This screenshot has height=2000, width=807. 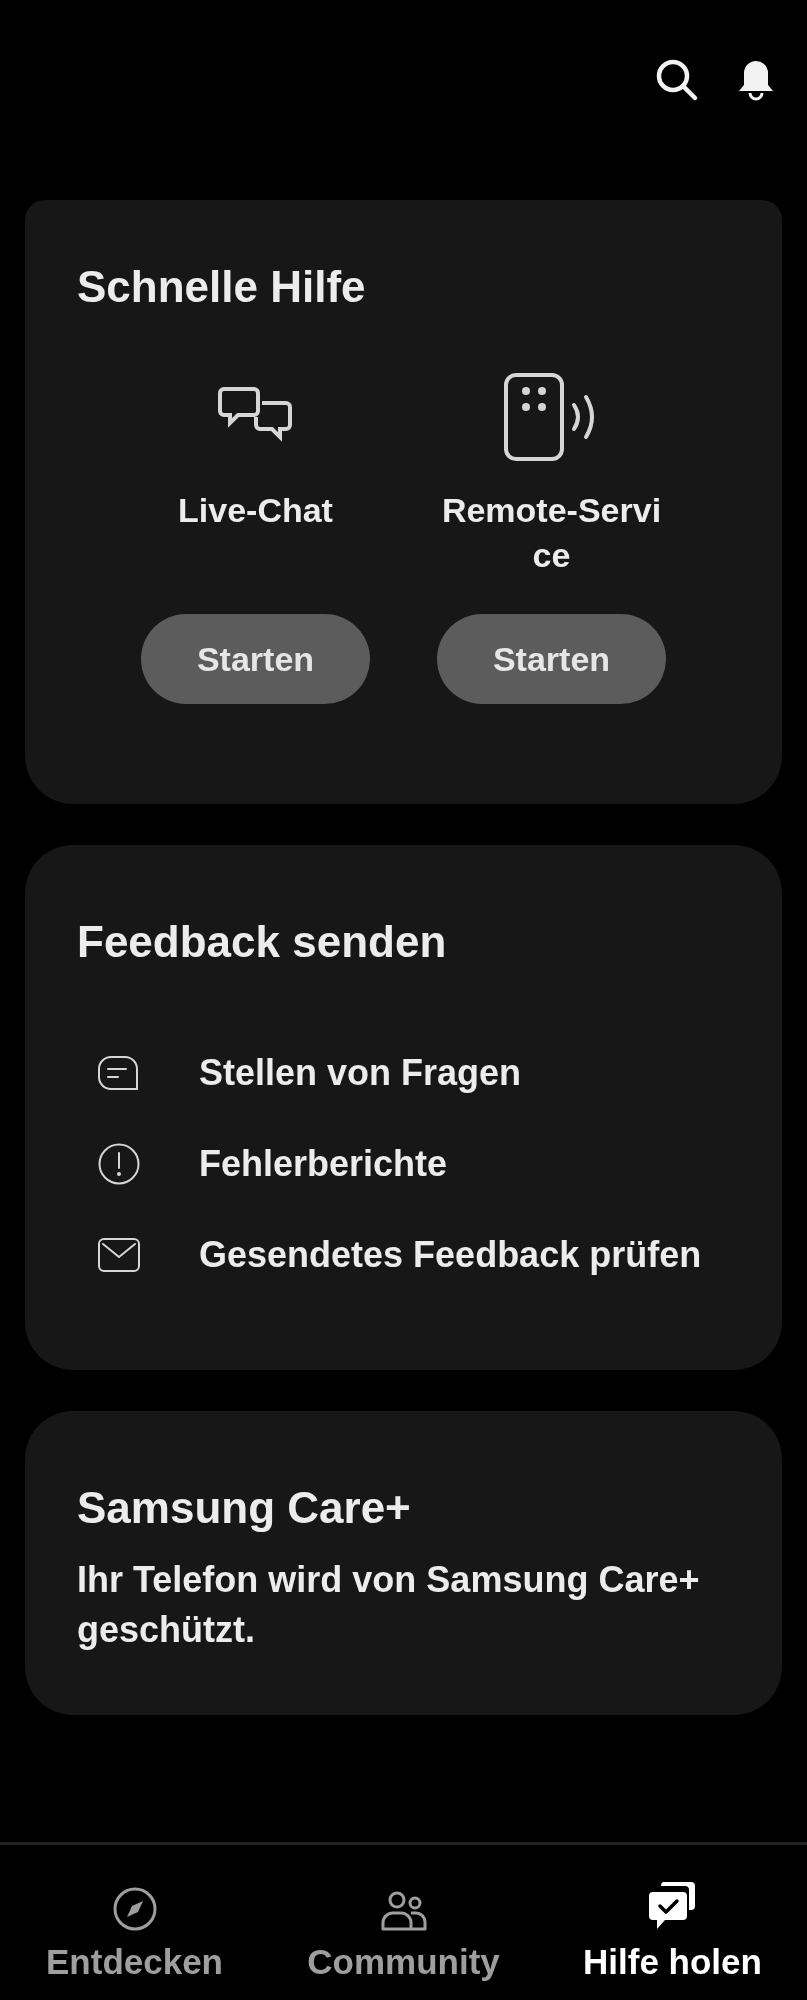 What do you see at coordinates (134, 1909) in the screenshot?
I see `compass-icon` at bounding box center [134, 1909].